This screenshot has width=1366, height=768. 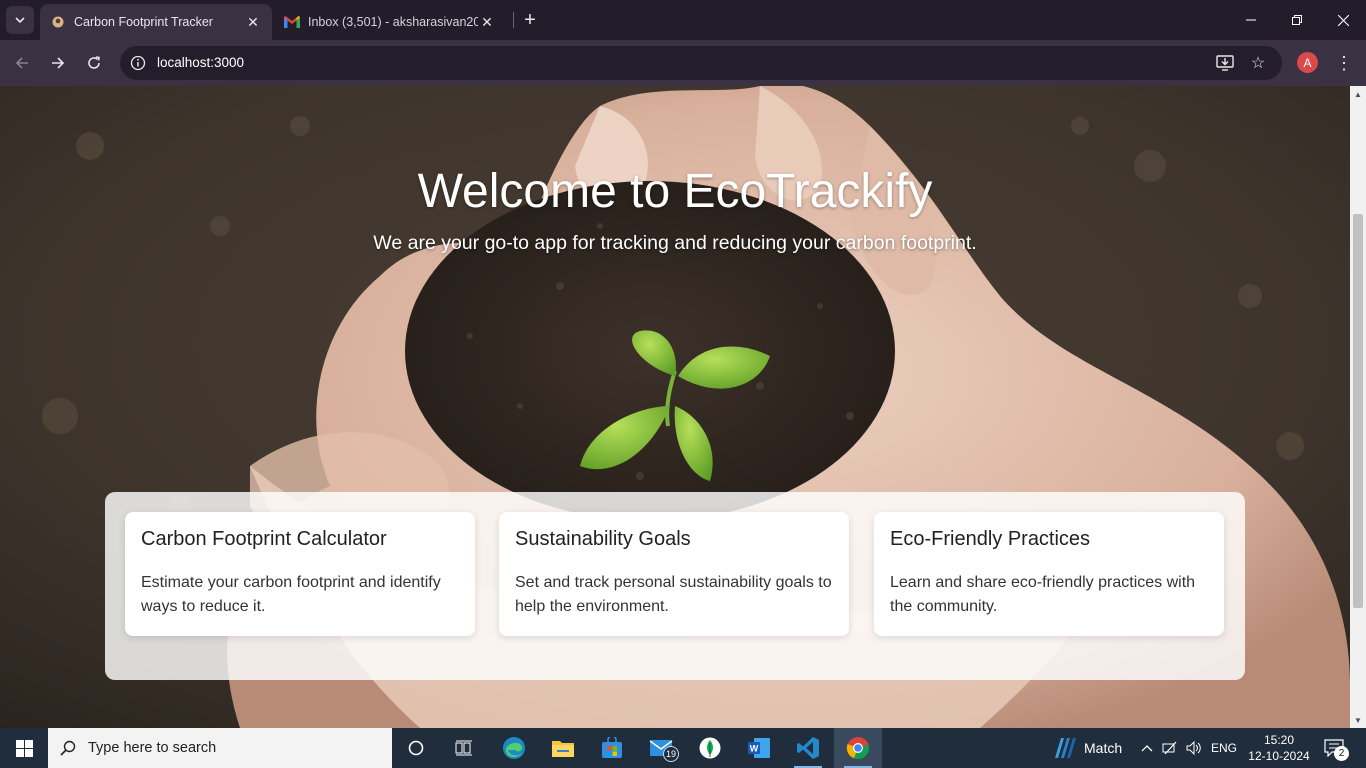 I want to click on back-button, so click(x=22, y=63).